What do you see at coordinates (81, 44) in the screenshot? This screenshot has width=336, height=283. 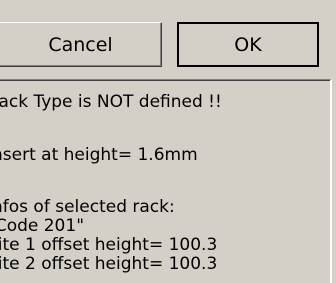 I see `cancel-button: Cancel` at bounding box center [81, 44].